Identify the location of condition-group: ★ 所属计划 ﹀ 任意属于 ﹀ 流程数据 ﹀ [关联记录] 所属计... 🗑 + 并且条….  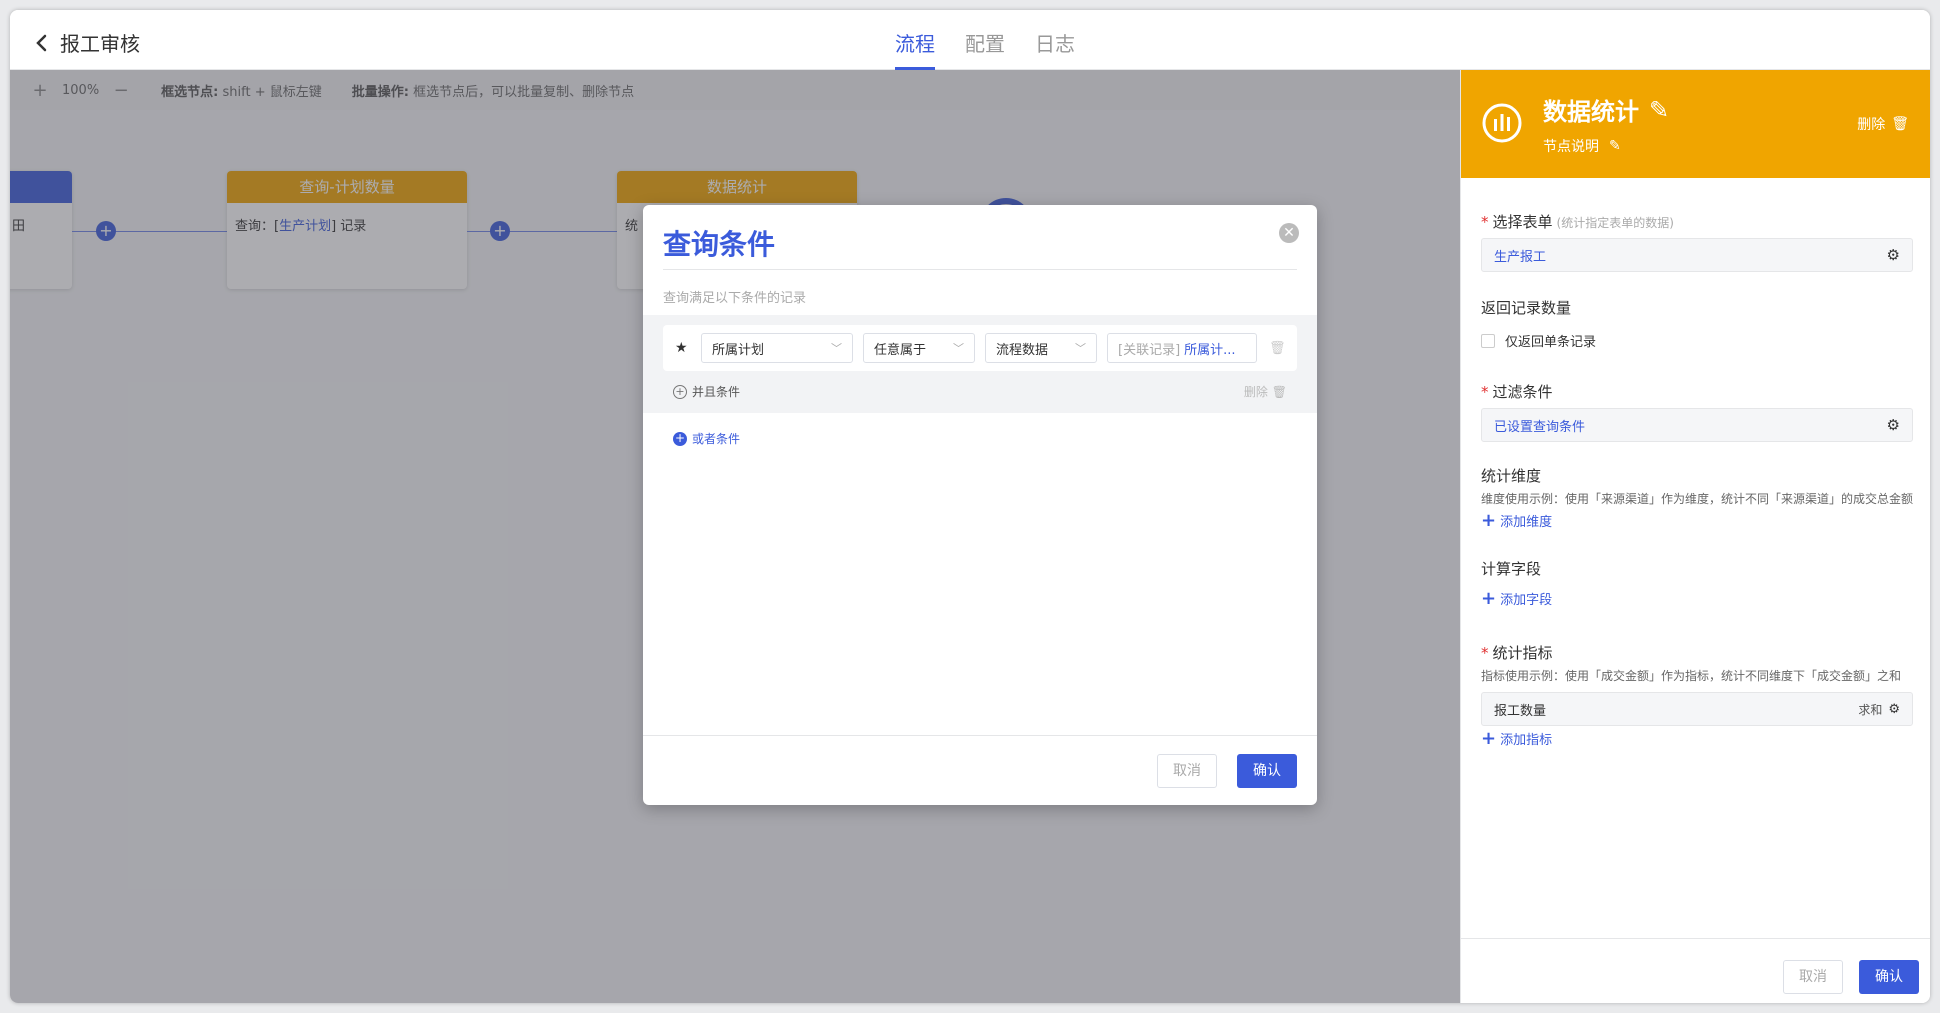
(980, 364).